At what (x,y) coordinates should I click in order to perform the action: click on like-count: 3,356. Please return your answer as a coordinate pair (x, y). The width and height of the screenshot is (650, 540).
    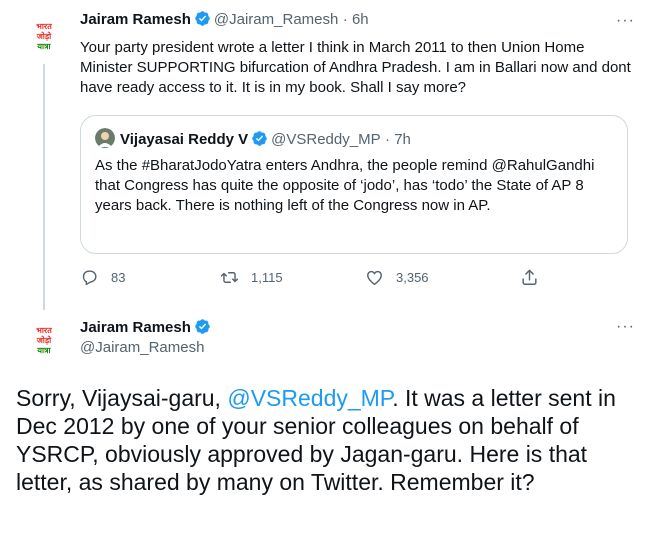
    Looking at the image, I should click on (412, 277).